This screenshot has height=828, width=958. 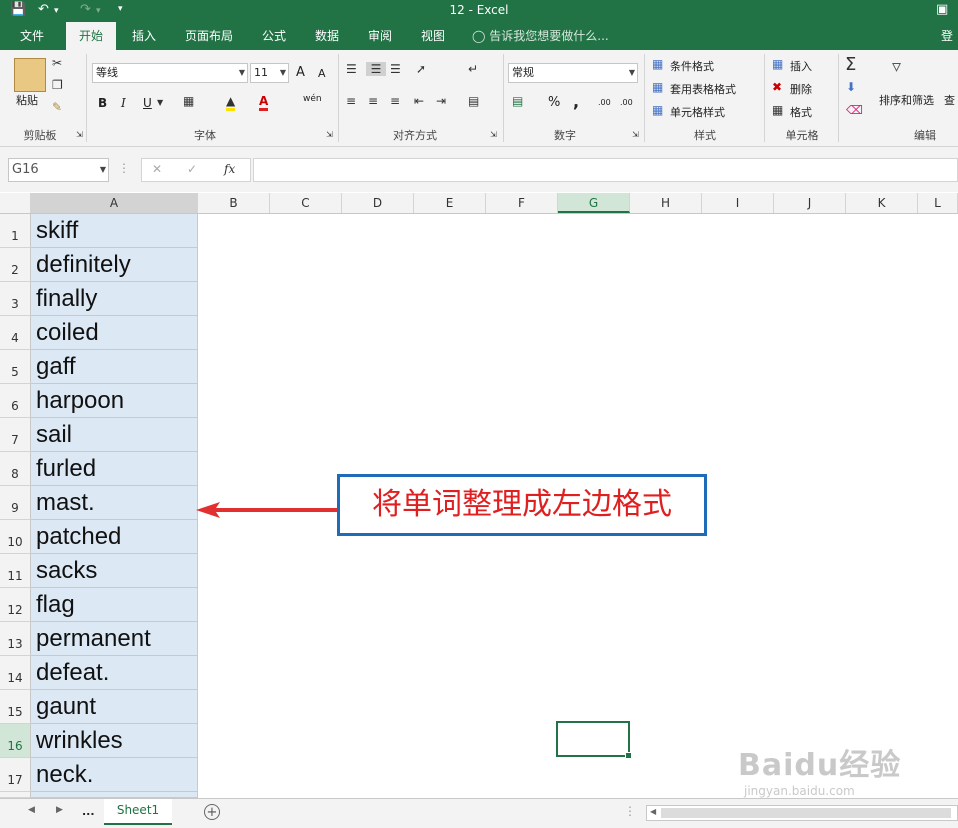 What do you see at coordinates (15, 775) in the screenshot?
I see `row-header: 17` at bounding box center [15, 775].